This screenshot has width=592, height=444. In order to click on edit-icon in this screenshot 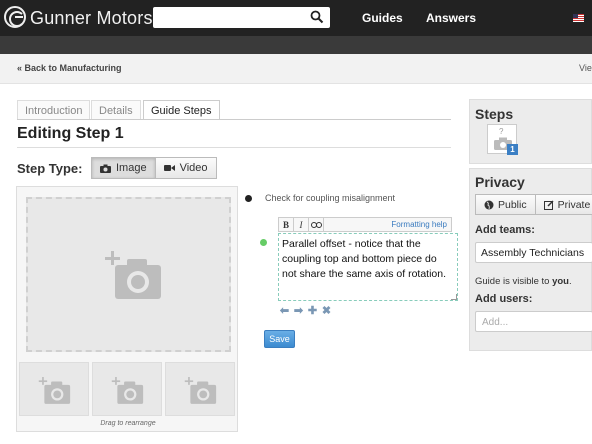, I will do `click(548, 204)`.